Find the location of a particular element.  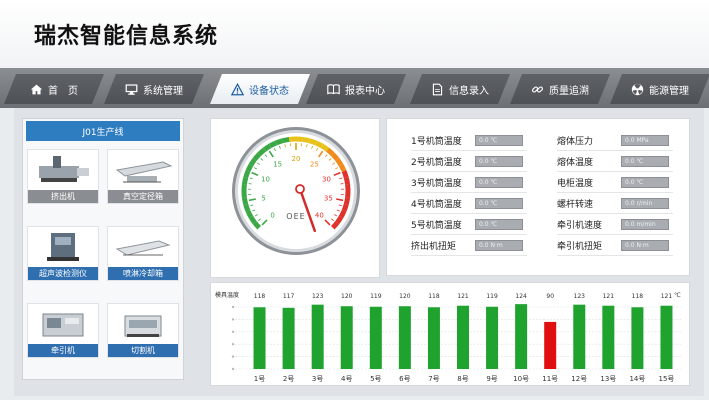

tab-4: 报表中心 is located at coordinates (356, 89).